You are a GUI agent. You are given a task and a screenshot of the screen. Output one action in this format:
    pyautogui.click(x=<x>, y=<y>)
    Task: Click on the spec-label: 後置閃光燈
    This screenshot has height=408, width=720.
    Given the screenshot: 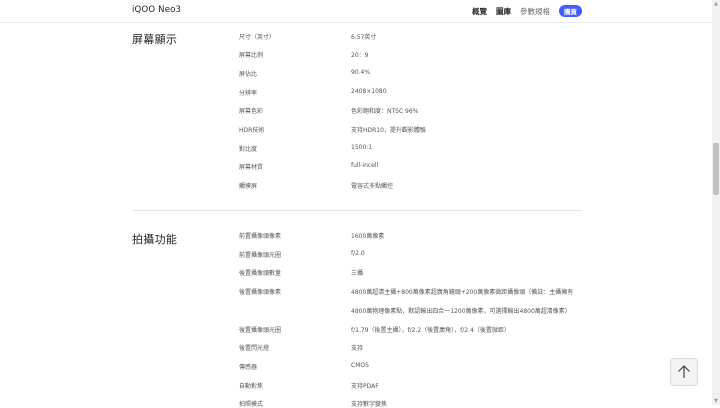 What is the action you would take?
    pyautogui.click(x=254, y=348)
    